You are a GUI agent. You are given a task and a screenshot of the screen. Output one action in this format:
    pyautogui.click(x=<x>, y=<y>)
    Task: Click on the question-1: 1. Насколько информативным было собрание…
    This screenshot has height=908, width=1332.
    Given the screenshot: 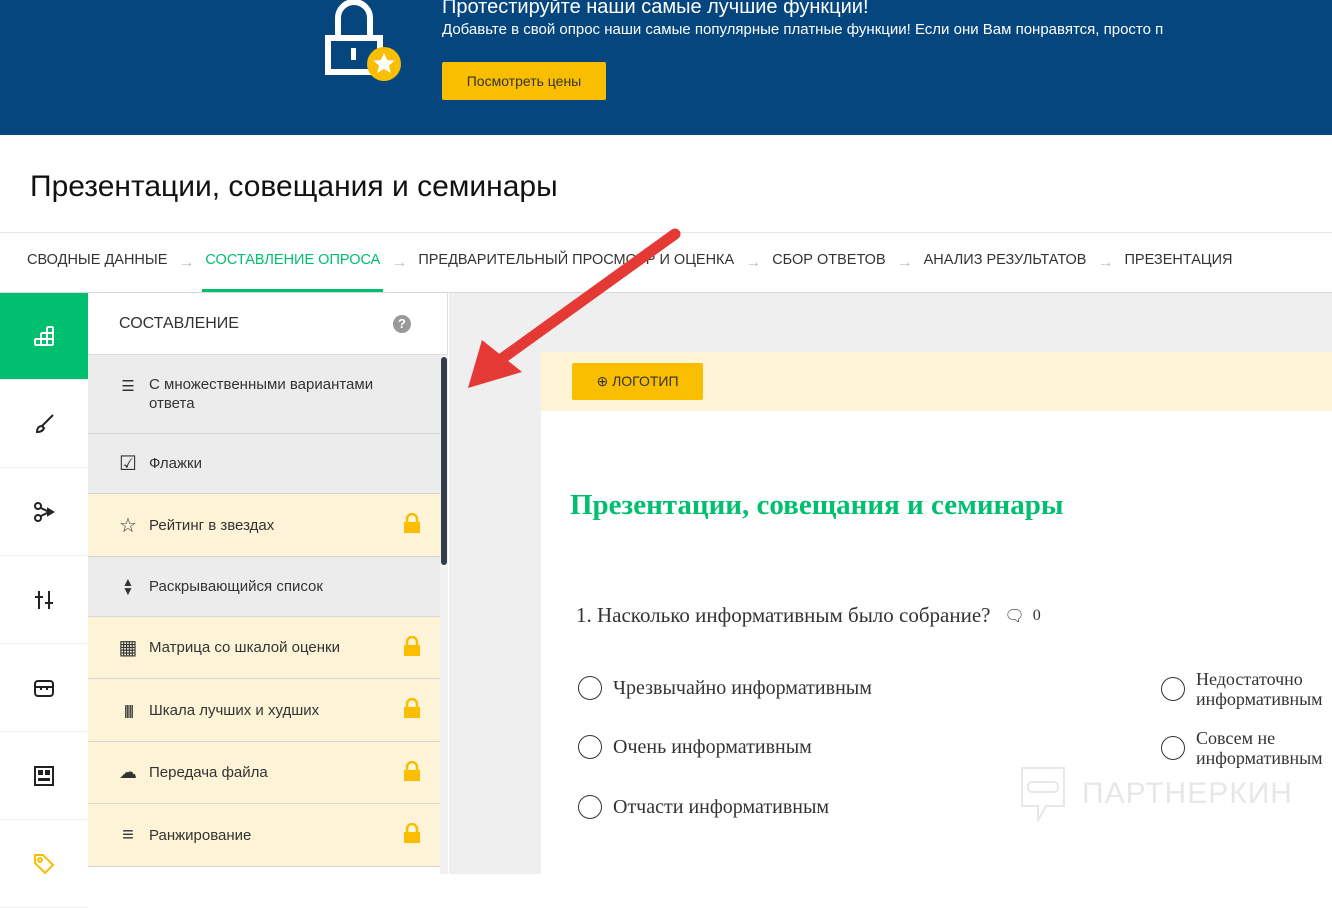 What is the action you would take?
    pyautogui.click(x=808, y=615)
    